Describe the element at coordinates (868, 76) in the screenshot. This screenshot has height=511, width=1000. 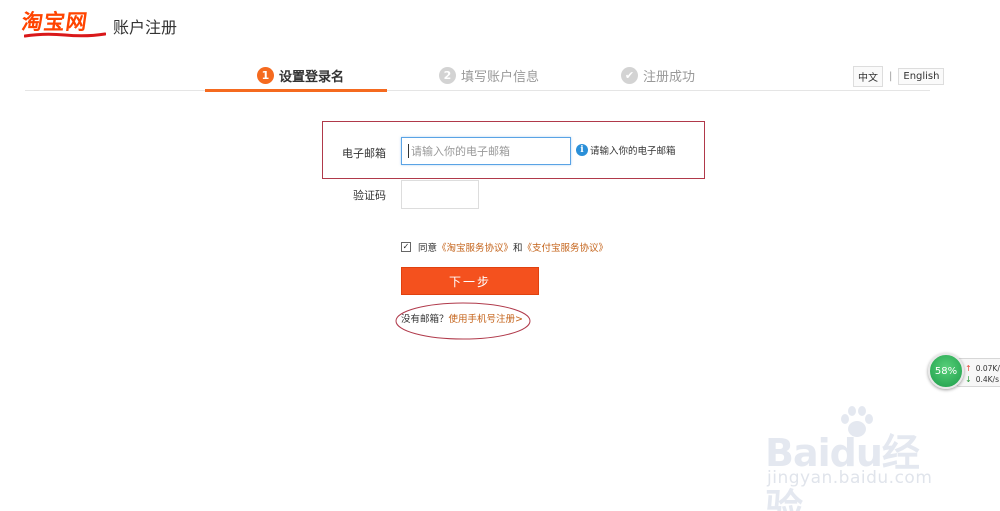
I see `lang-chinese-button: 中文` at that location.